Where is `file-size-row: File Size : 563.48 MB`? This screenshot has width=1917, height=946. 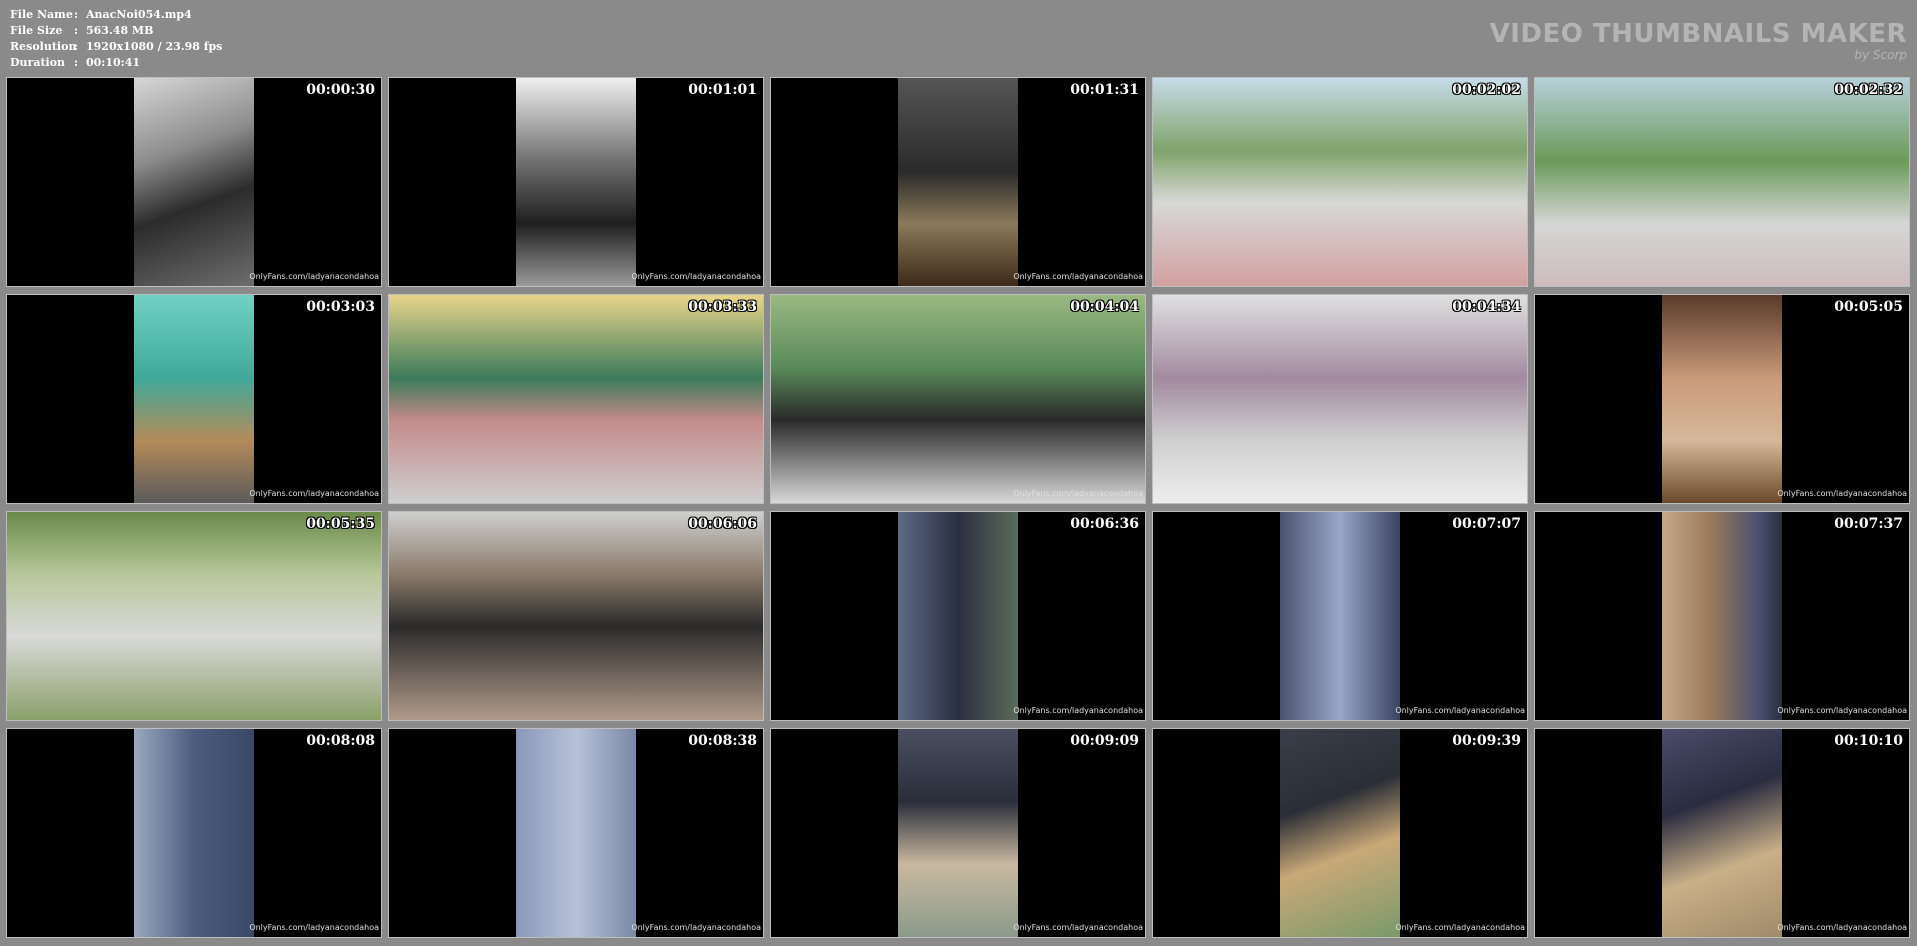 file-size-row: File Size : 563.48 MB is located at coordinates (116, 31).